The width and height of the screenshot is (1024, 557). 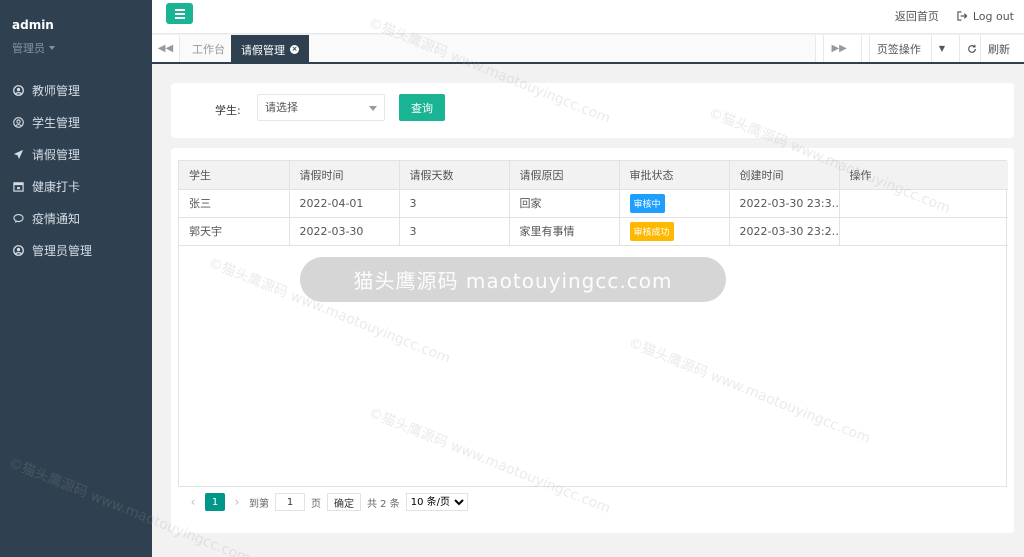 I want to click on menu-toggle-button, so click(x=179, y=13).